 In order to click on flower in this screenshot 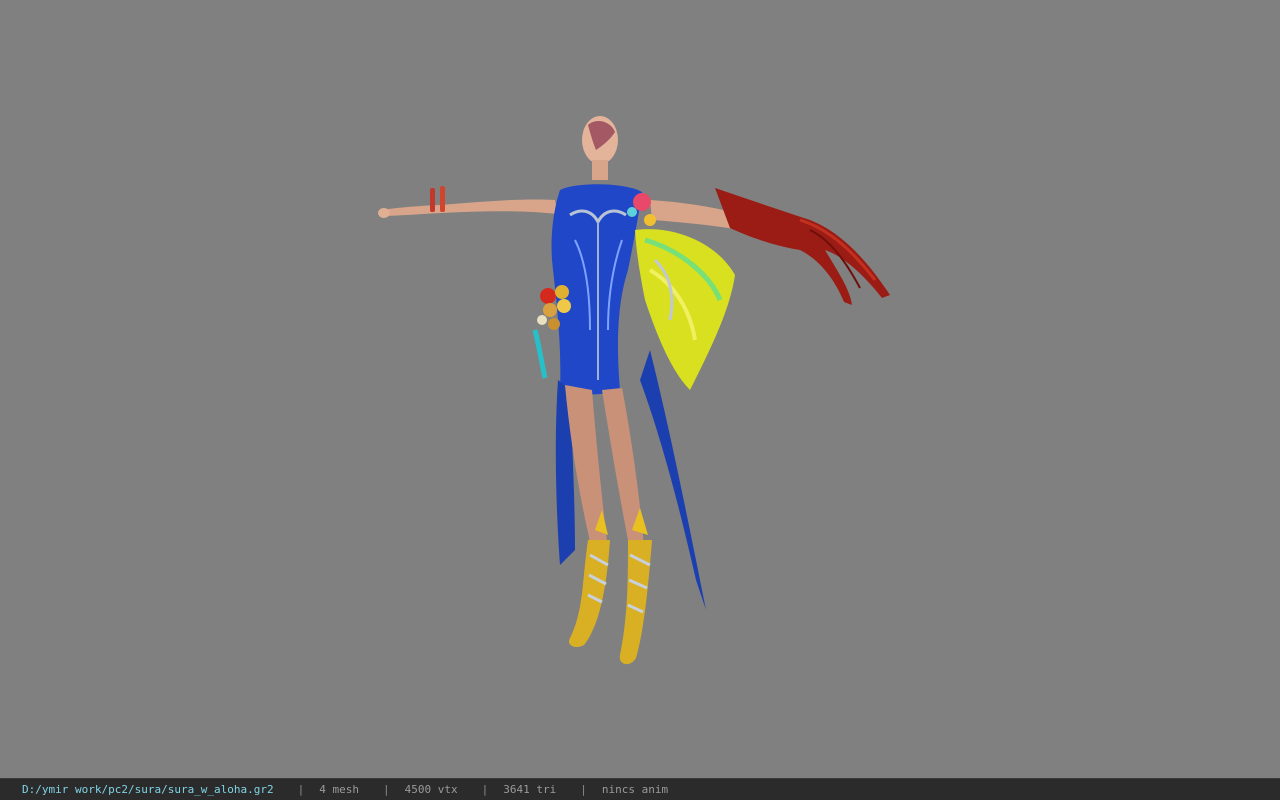, I will do `click(642, 202)`.